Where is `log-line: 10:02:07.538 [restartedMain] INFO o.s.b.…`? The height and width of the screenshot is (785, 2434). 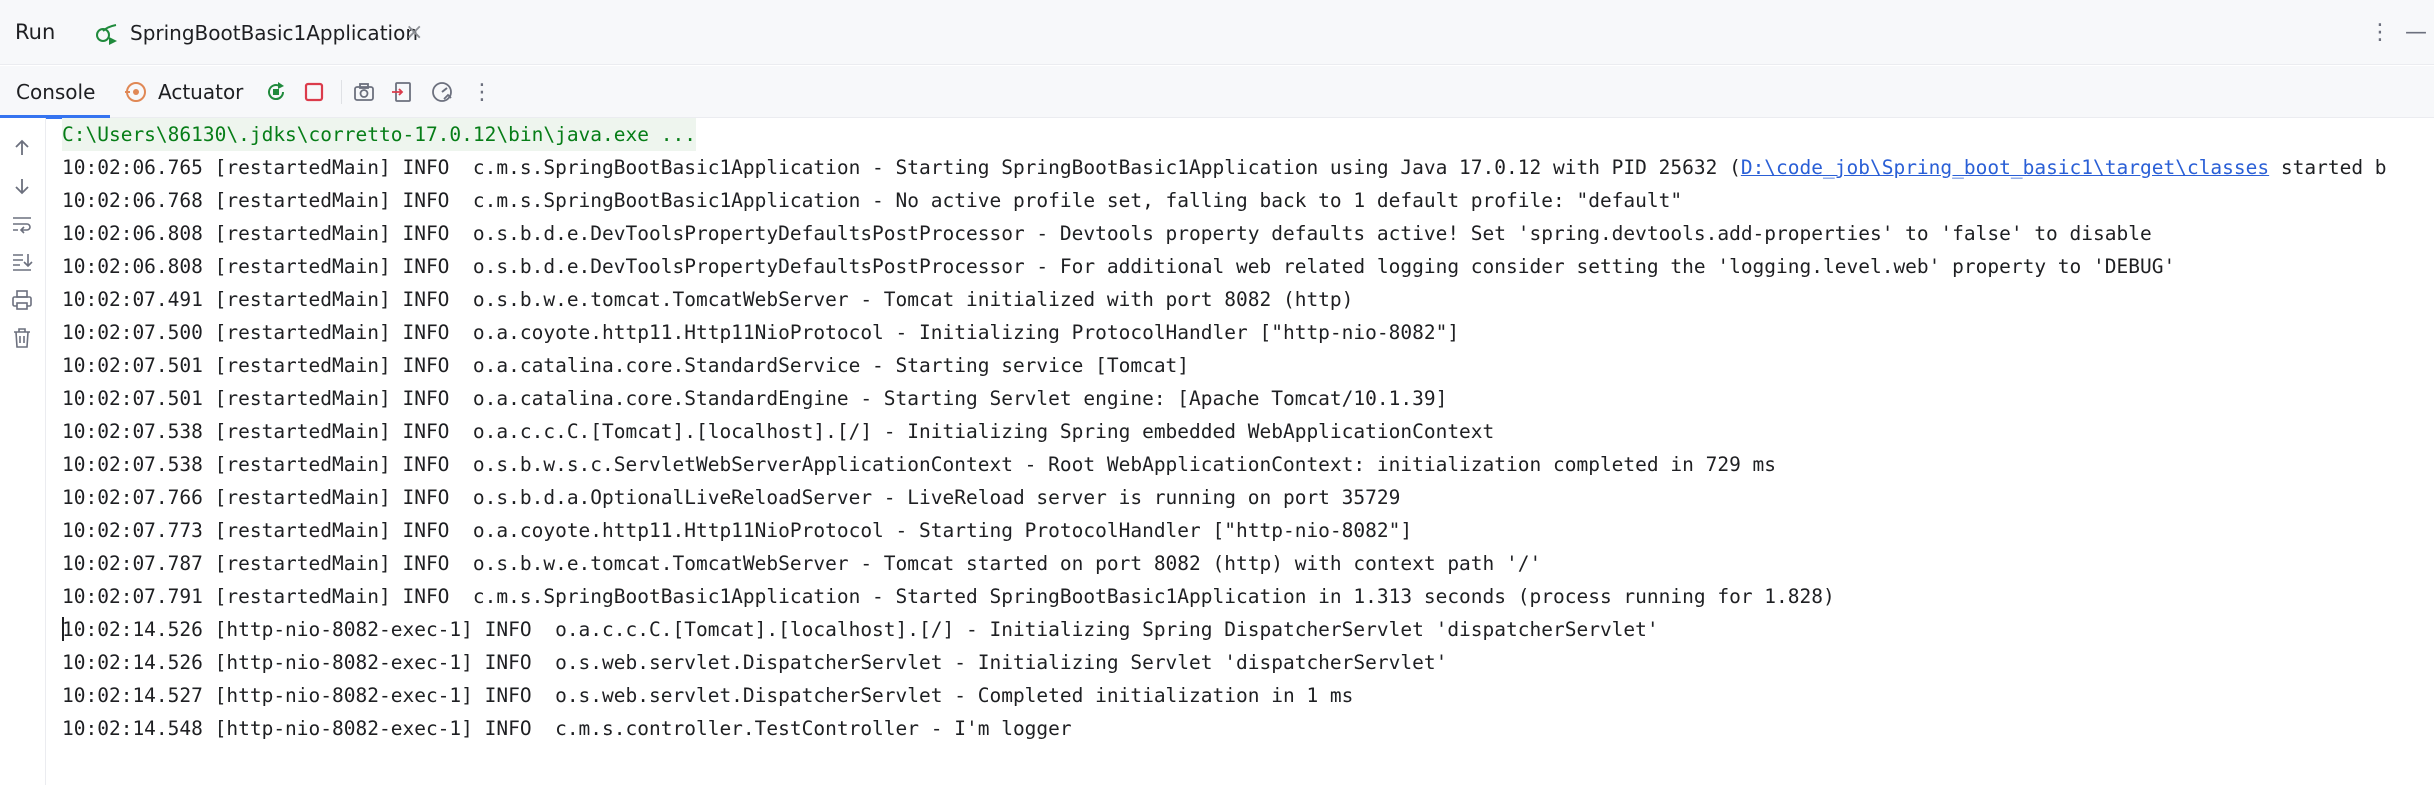
log-line: 10:02:07.538 [restartedMain] INFO o.s.b.… is located at coordinates (919, 464).